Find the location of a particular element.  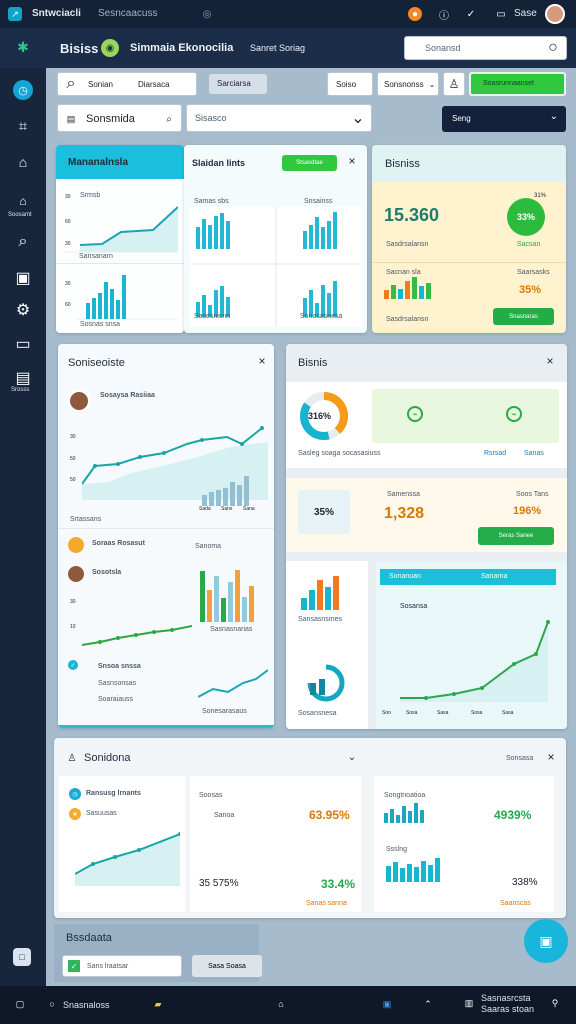

multi-bar-chart is located at coordinates (227, 596).